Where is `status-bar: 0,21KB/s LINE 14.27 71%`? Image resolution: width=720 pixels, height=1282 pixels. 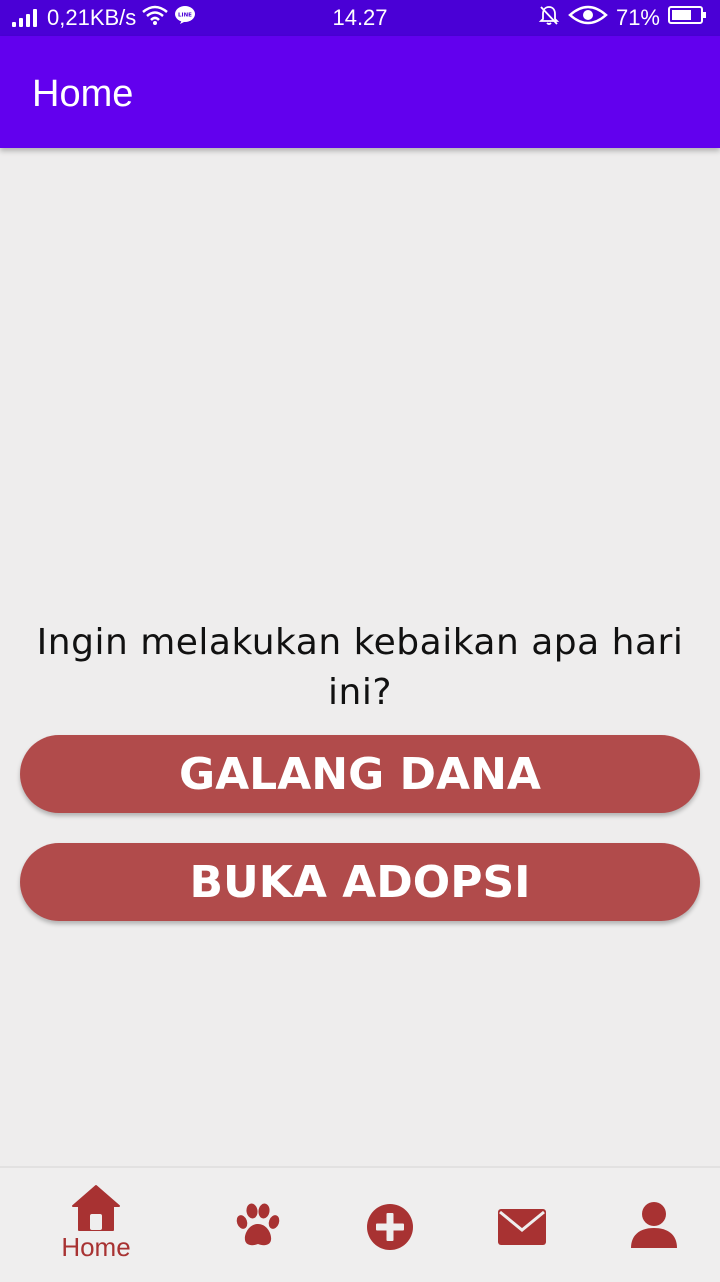
status-bar: 0,21KB/s LINE 14.27 71% is located at coordinates (360, 18).